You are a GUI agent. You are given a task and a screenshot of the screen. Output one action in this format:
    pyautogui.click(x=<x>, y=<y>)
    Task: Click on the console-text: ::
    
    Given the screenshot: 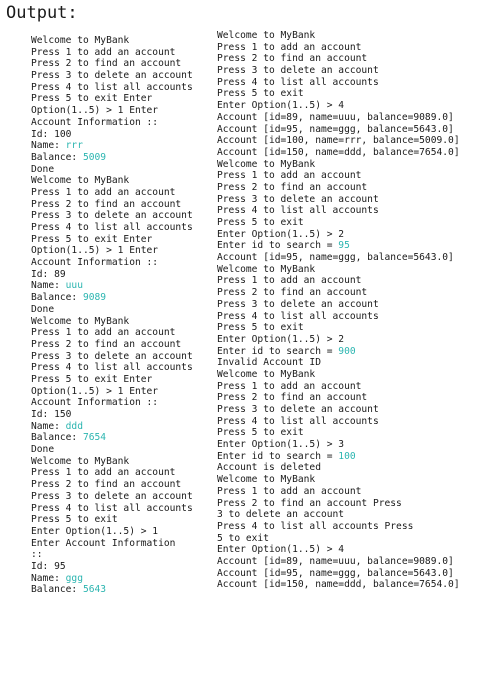 What is the action you would take?
    pyautogui.click(x=37, y=555)
    